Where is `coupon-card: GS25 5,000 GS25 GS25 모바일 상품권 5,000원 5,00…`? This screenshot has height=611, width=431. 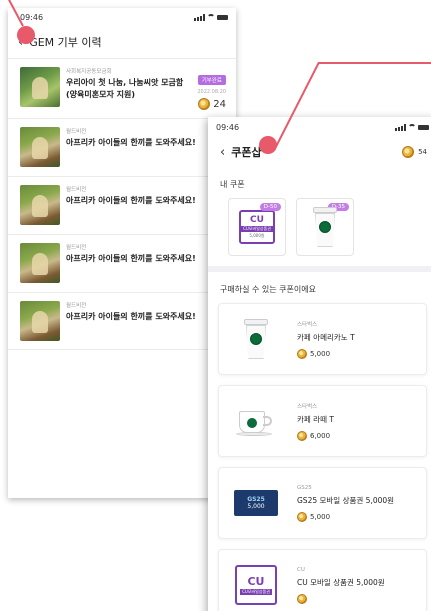
coupon-card: GS25 5,000 GS25 GS25 모바일 상품권 5,000원 5,00… is located at coordinates (322, 503).